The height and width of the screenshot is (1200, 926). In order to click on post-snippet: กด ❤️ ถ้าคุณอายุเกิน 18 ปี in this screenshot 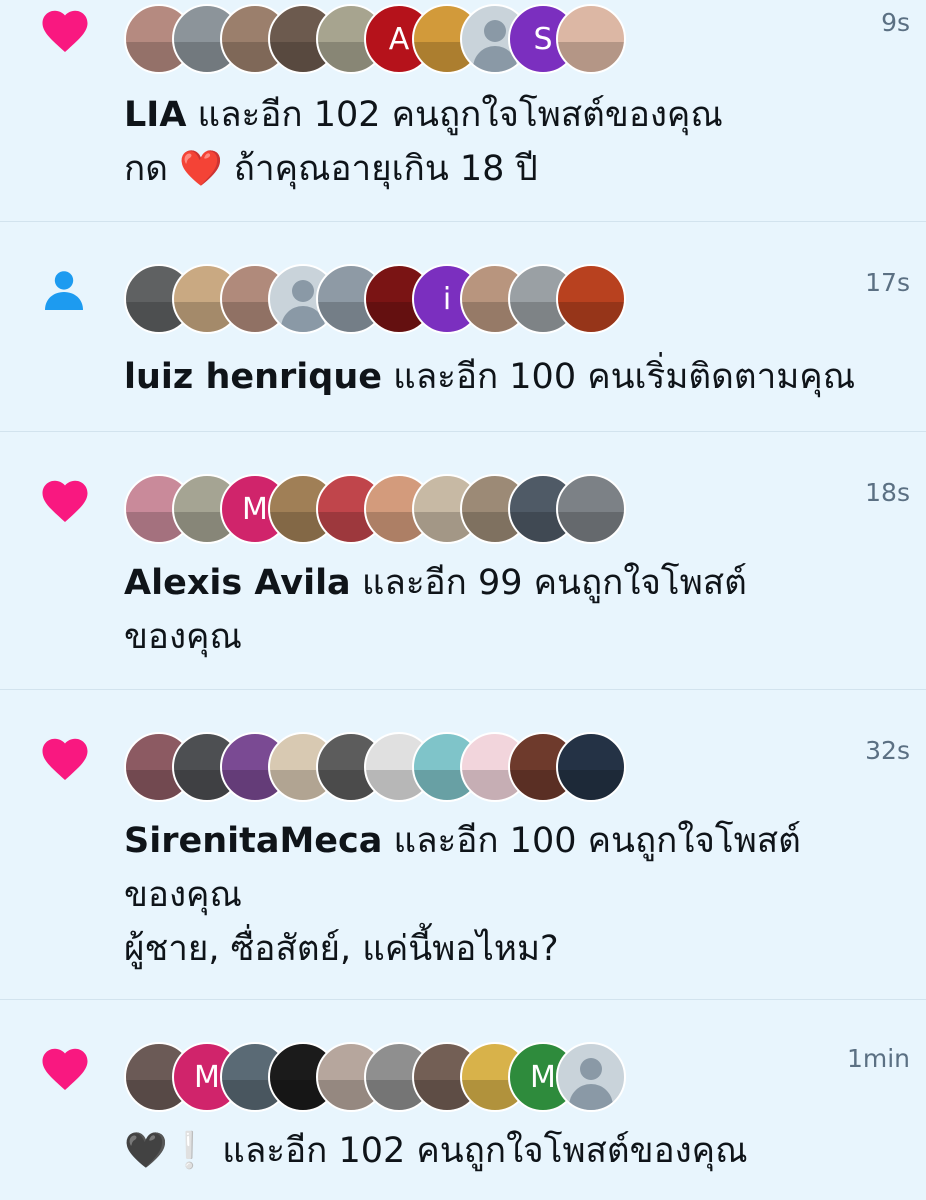, I will do `click(331, 169)`.